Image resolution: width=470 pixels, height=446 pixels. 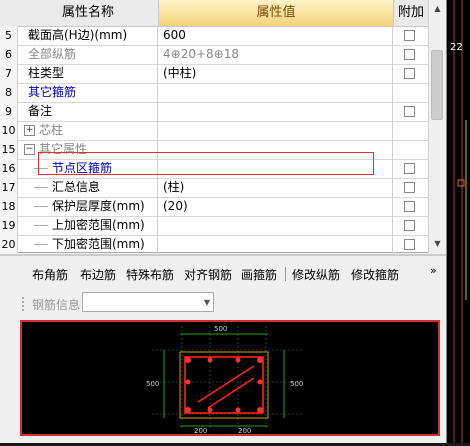 What do you see at coordinates (40, 111) in the screenshot?
I see `property-name-label: 备注` at bounding box center [40, 111].